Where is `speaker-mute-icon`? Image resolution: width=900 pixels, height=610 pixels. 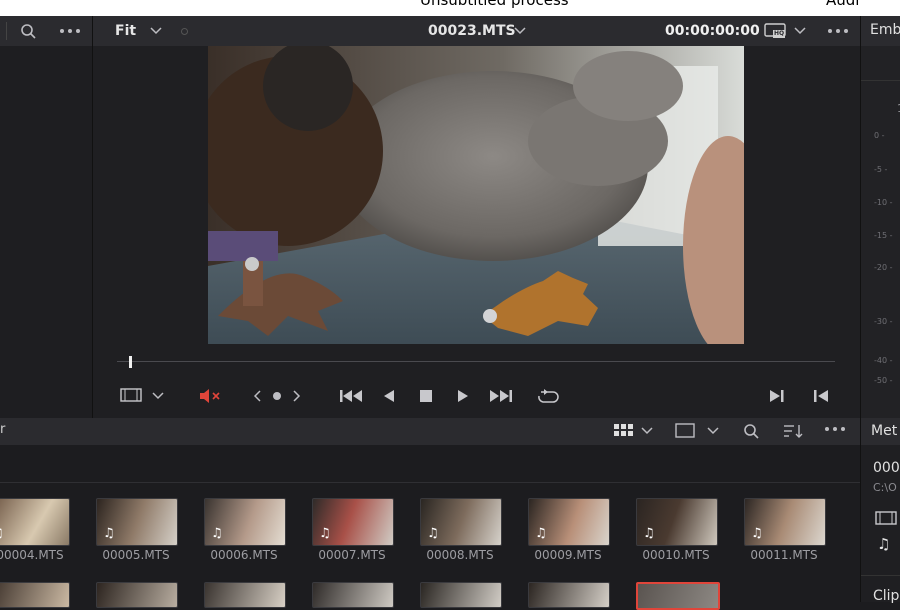 speaker-mute-icon is located at coordinates (211, 396).